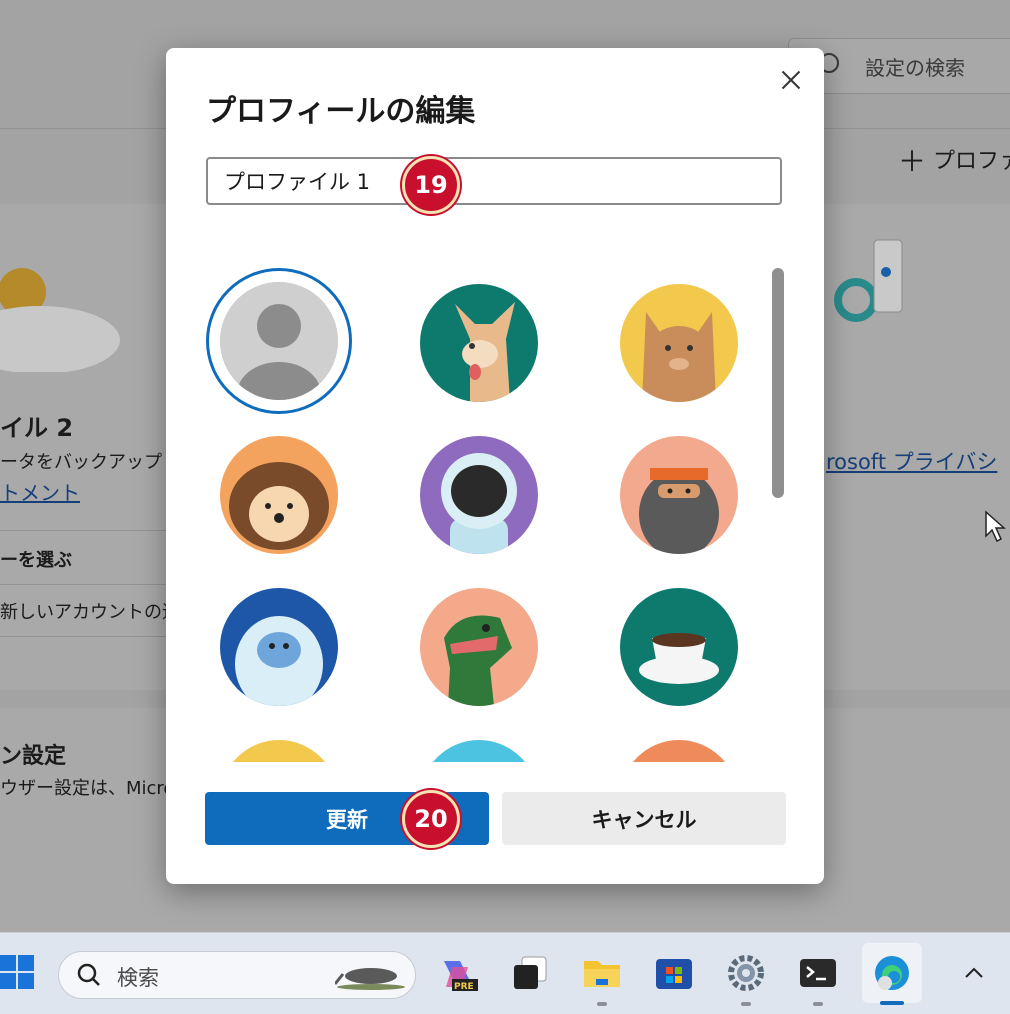 The height and width of the screenshot is (1014, 1010). Describe the element at coordinates (674, 973) in the screenshot. I see `store-icon` at that location.